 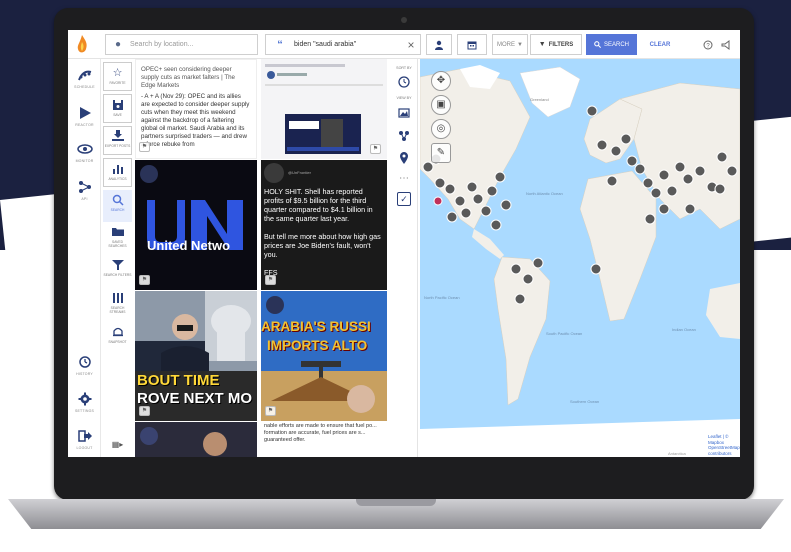 I want to click on sidebar-item-reactor: REACTOR, so click(x=84, y=116).